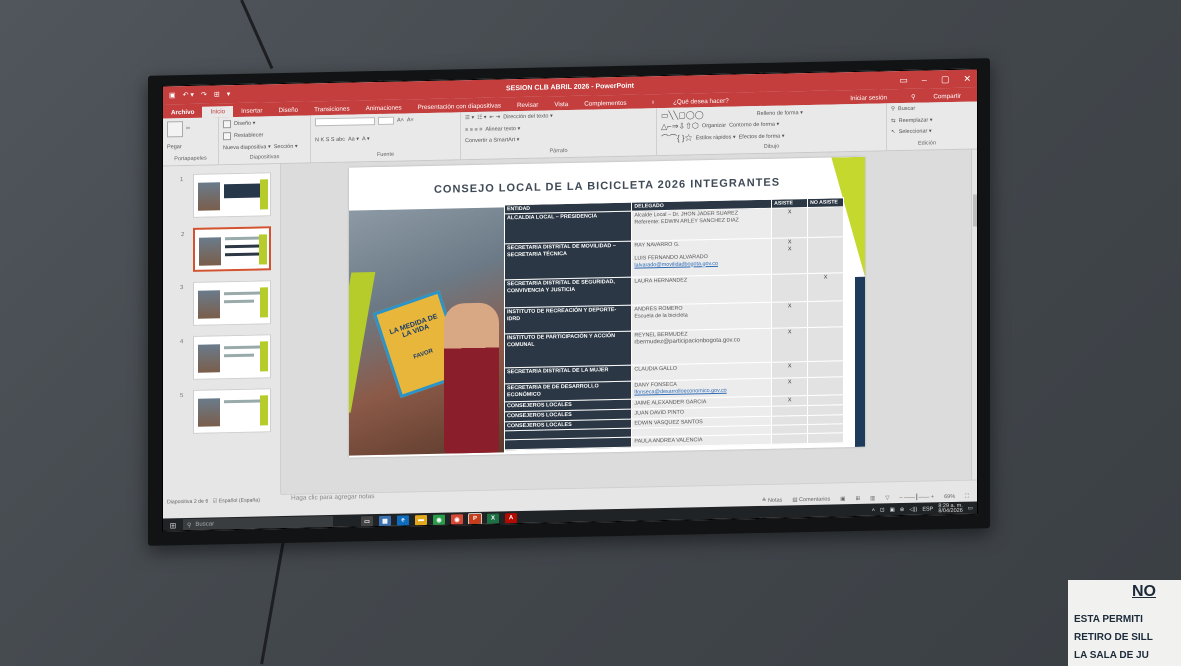 The image size is (1181, 666). Describe the element at coordinates (527, 105) in the screenshot. I see `tab-review: Revisar` at that location.